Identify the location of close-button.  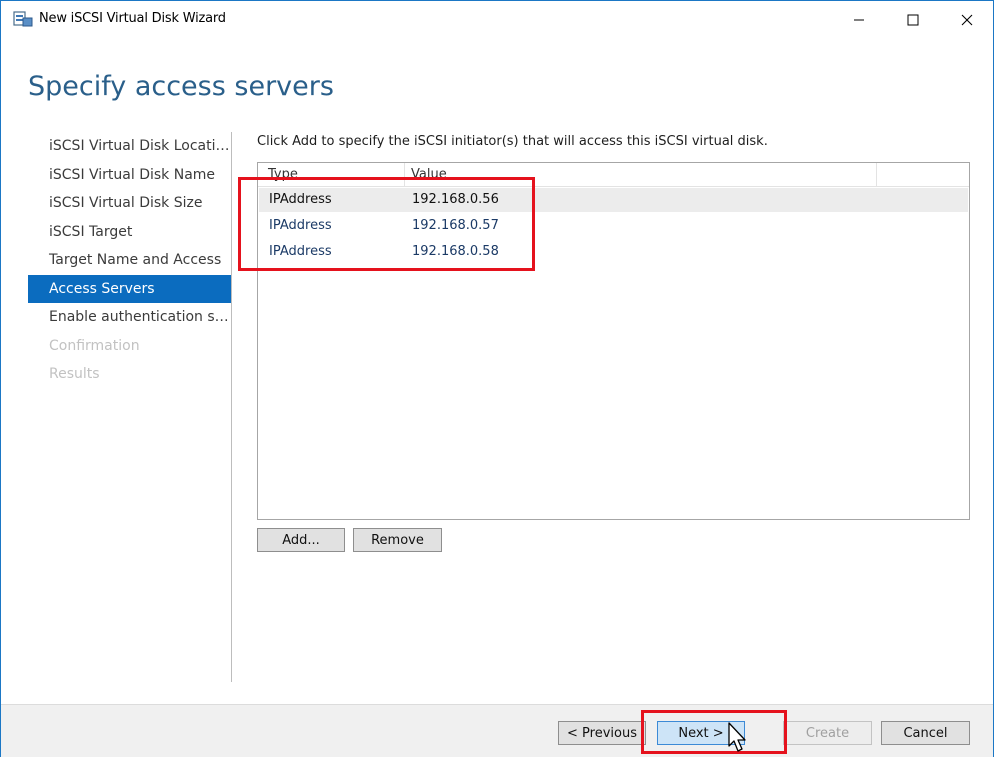
(967, 19).